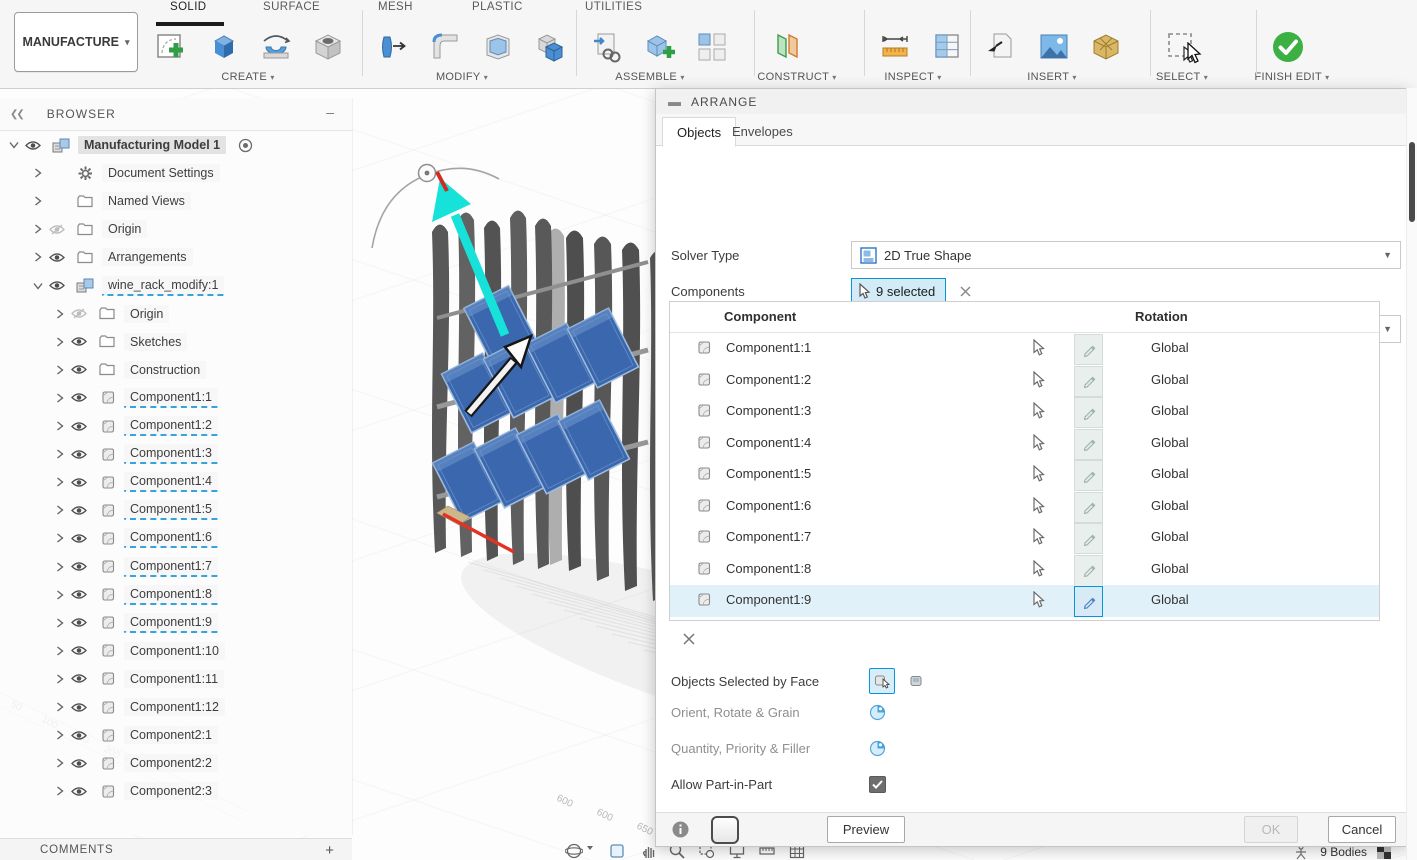 This screenshot has height=860, width=1417. Describe the element at coordinates (1024, 349) in the screenshot. I see `table-row-component1-1: Component1:1 Global` at that location.